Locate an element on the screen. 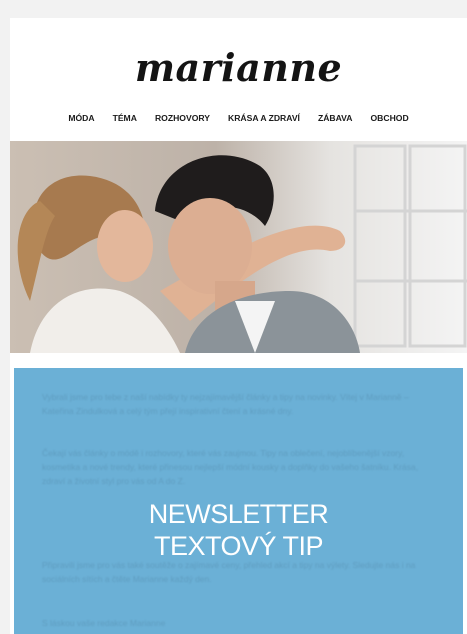  nav-item-obchod: OBCHOD is located at coordinates (389, 118).